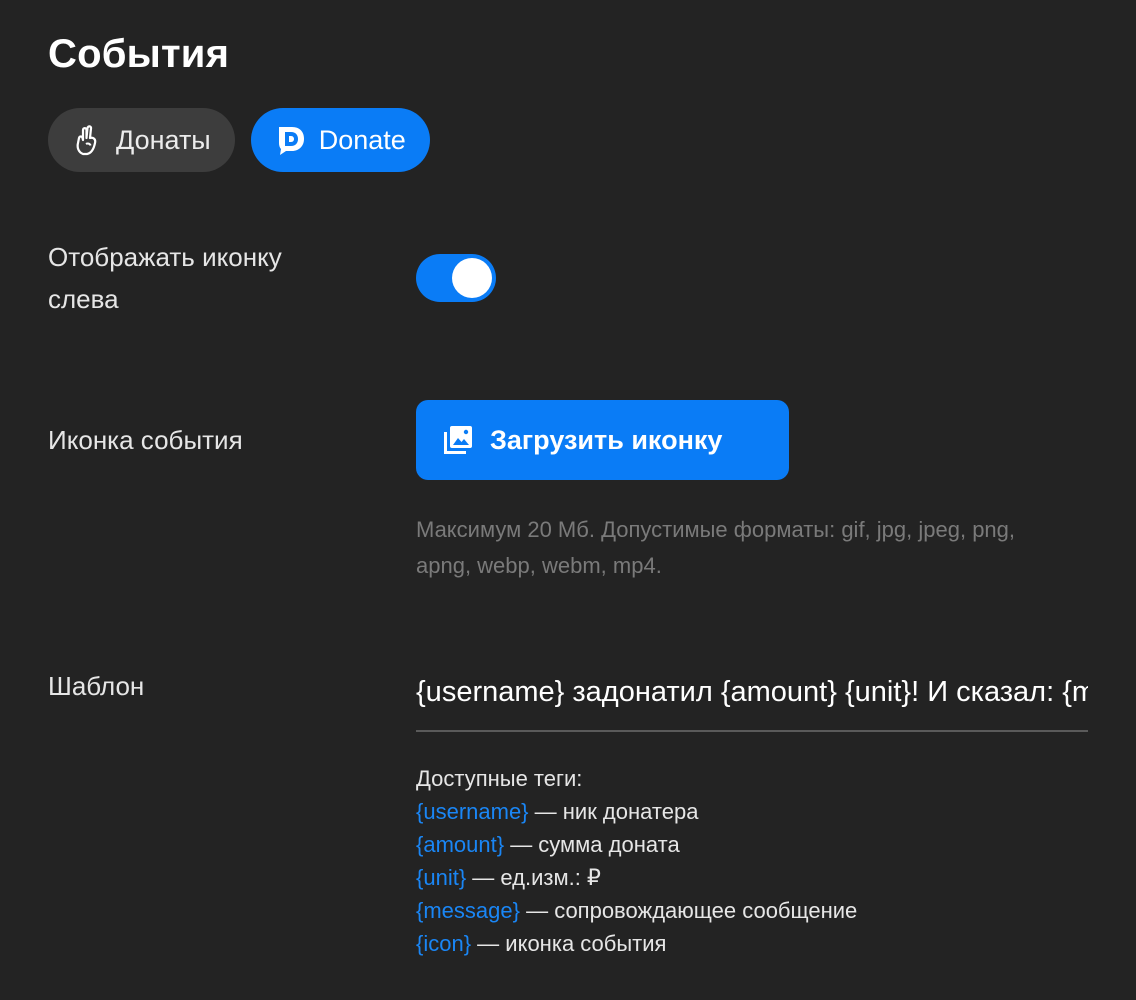 This screenshot has height=1000, width=1136. What do you see at coordinates (362, 139) in the screenshot?
I see `tab-label: Donate` at bounding box center [362, 139].